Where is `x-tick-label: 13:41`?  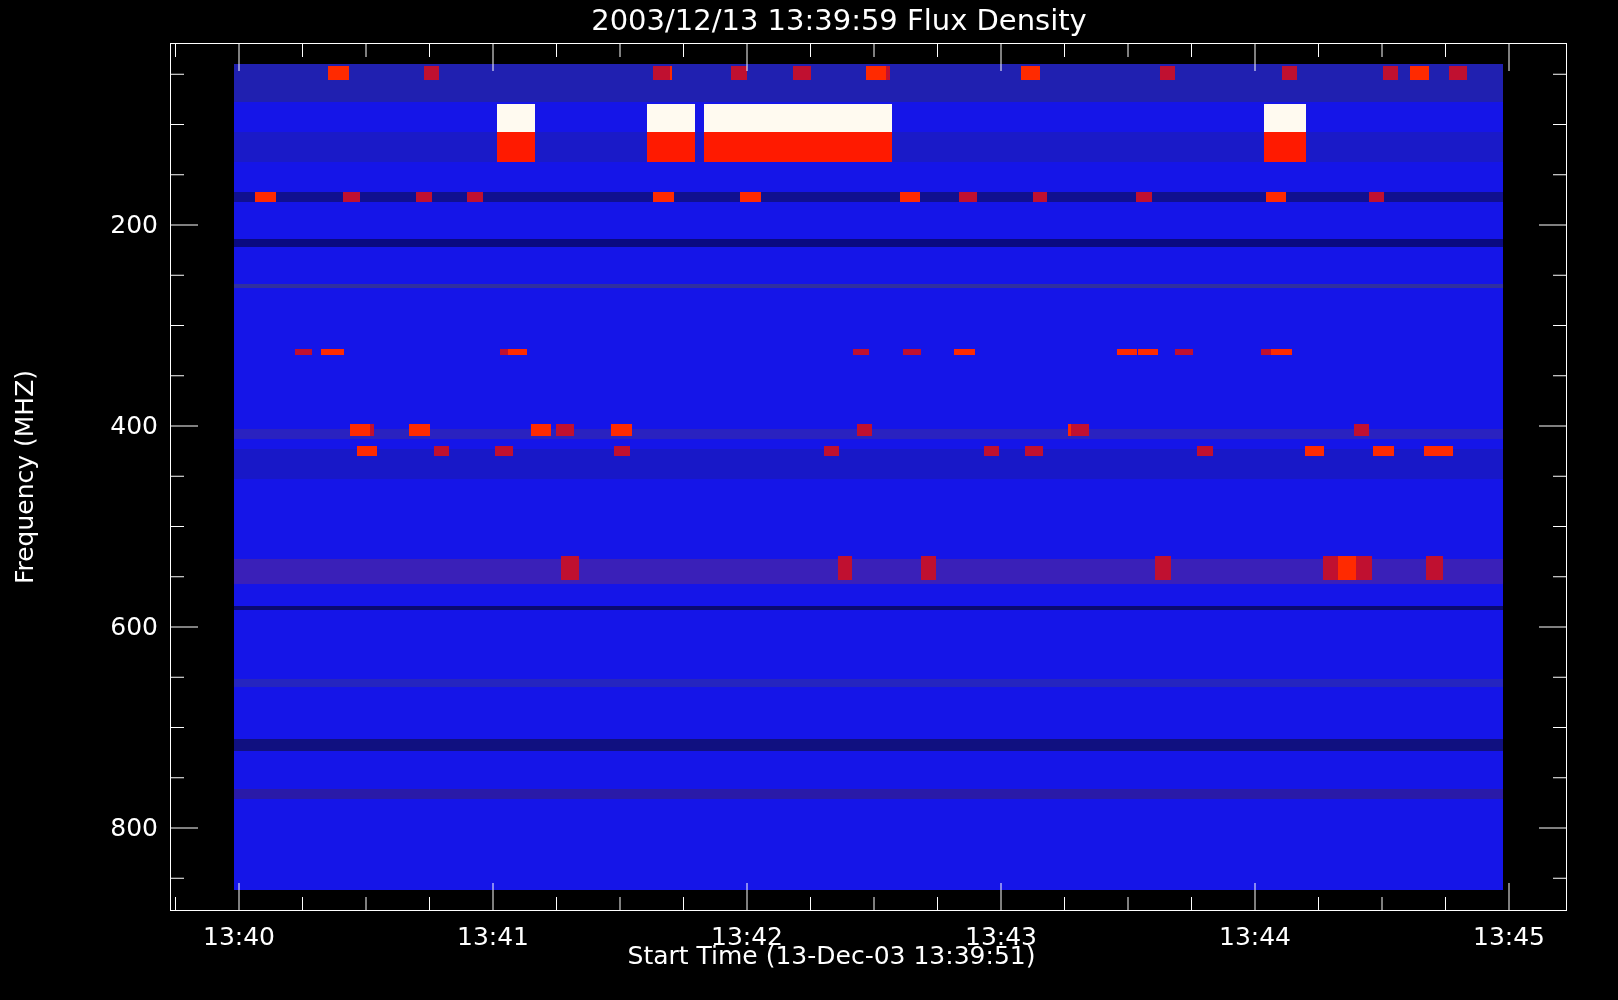 x-tick-label: 13:41 is located at coordinates (493, 937).